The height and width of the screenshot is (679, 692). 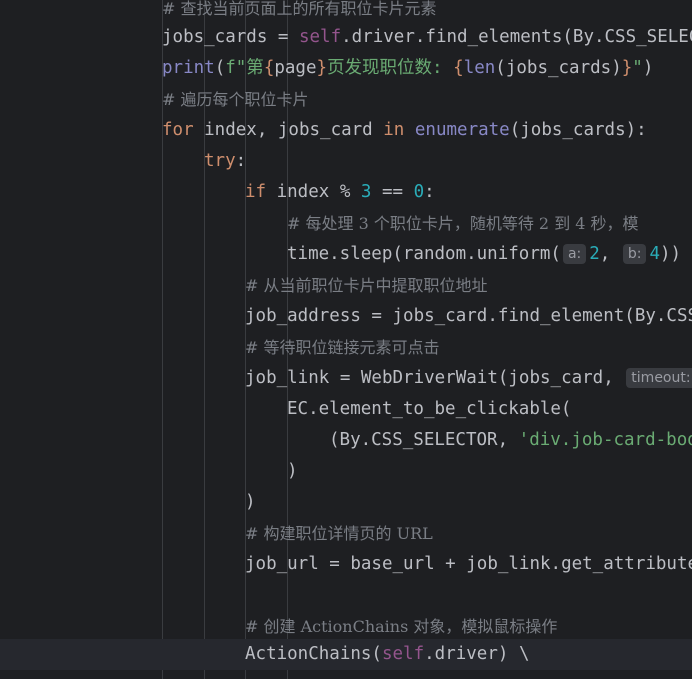 What do you see at coordinates (429, 409) in the screenshot?
I see `code-text: EC.element_to_be_clickable(` at bounding box center [429, 409].